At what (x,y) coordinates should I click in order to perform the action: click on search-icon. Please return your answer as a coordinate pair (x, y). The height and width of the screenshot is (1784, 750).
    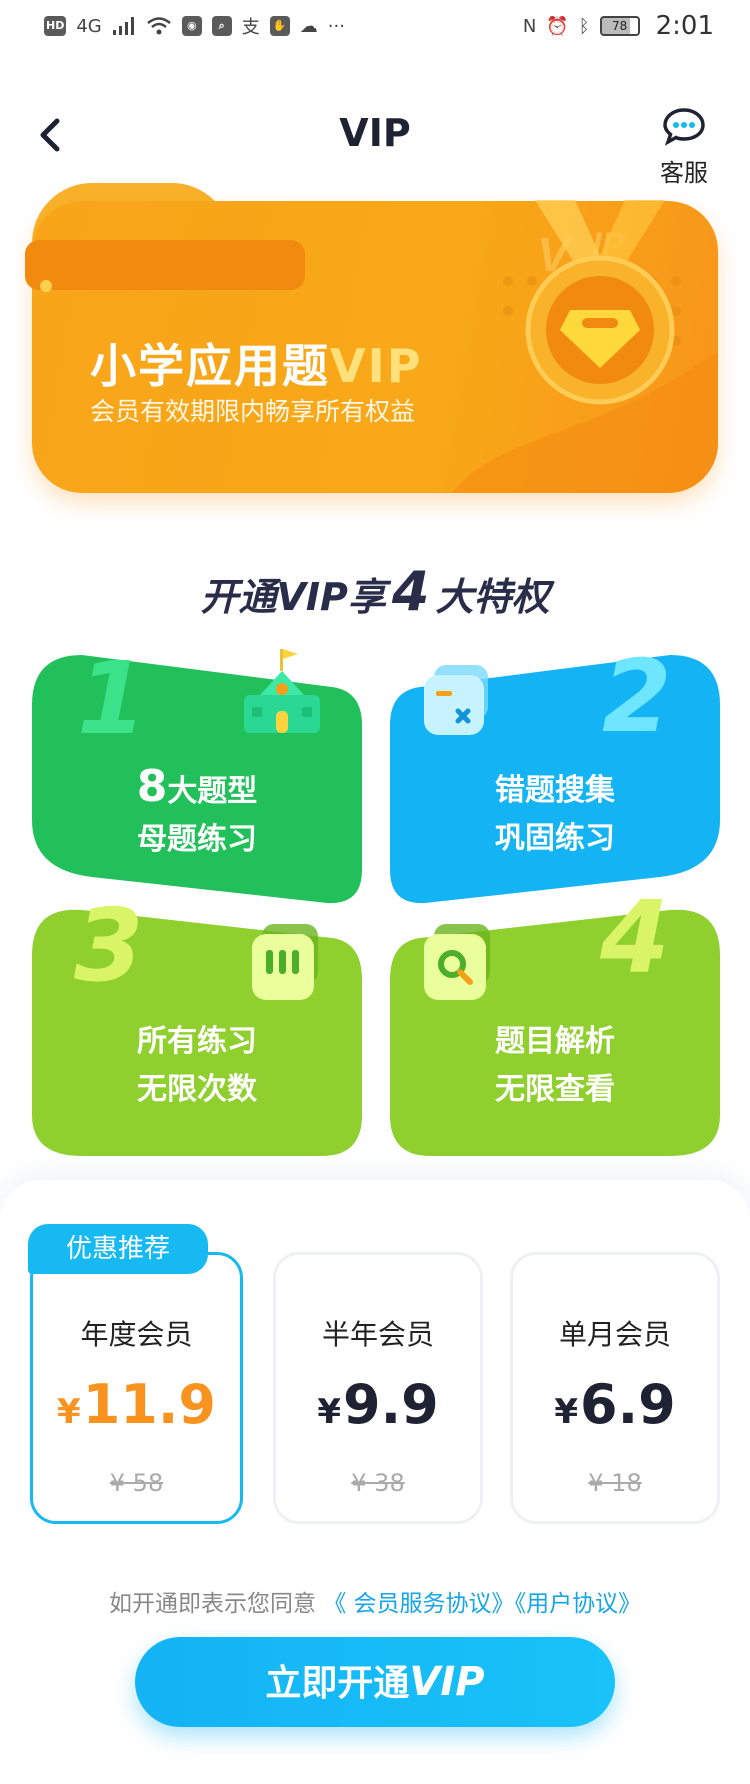
    Looking at the image, I should click on (457, 962).